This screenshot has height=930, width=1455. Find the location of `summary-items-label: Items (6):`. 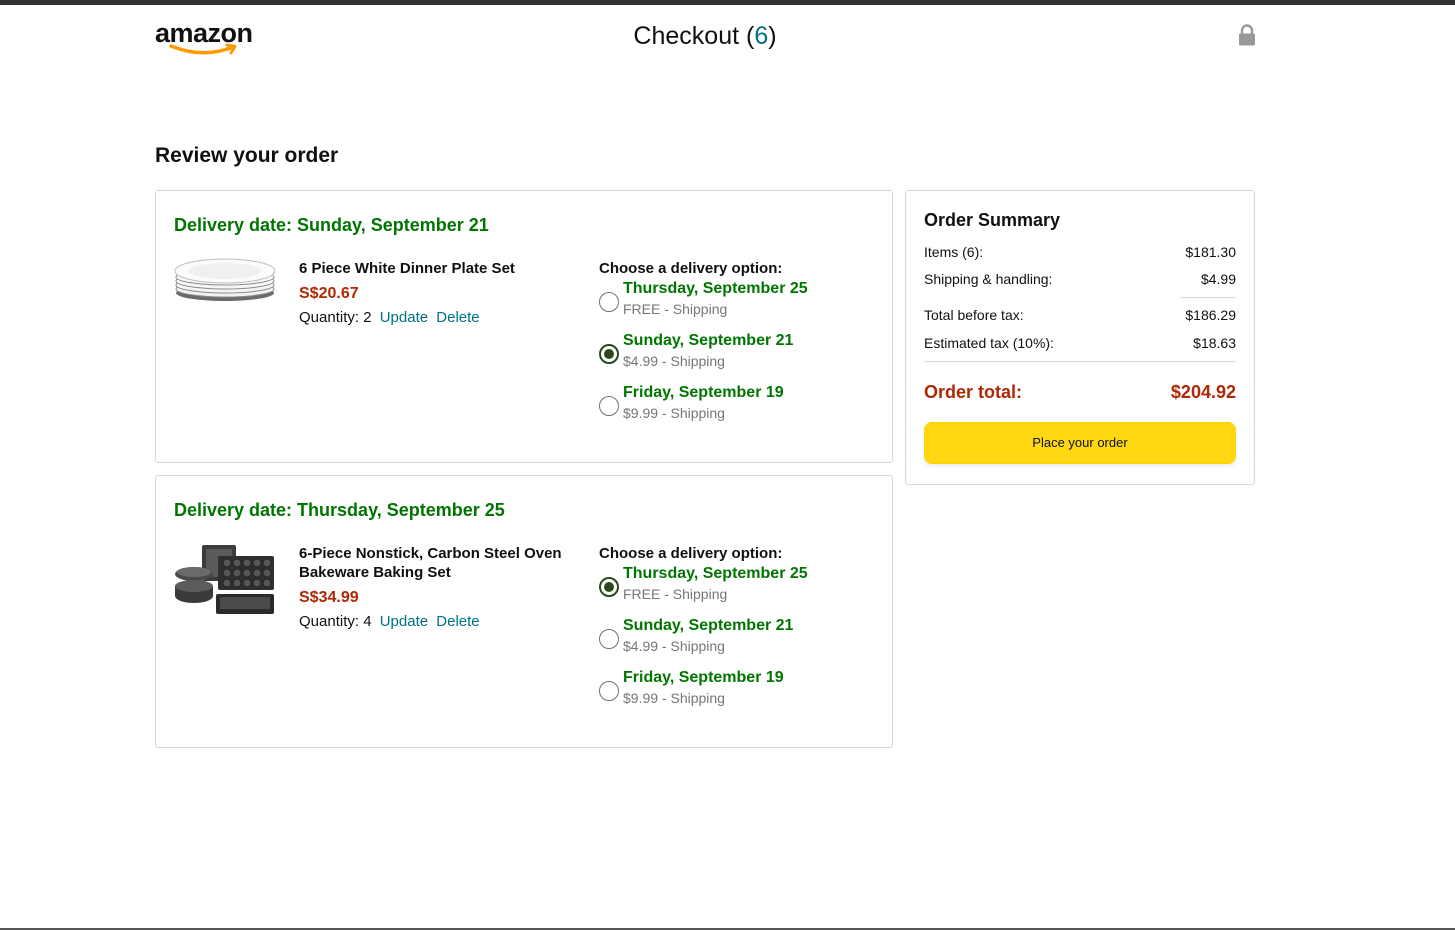

summary-items-label: Items (6): is located at coordinates (954, 252).